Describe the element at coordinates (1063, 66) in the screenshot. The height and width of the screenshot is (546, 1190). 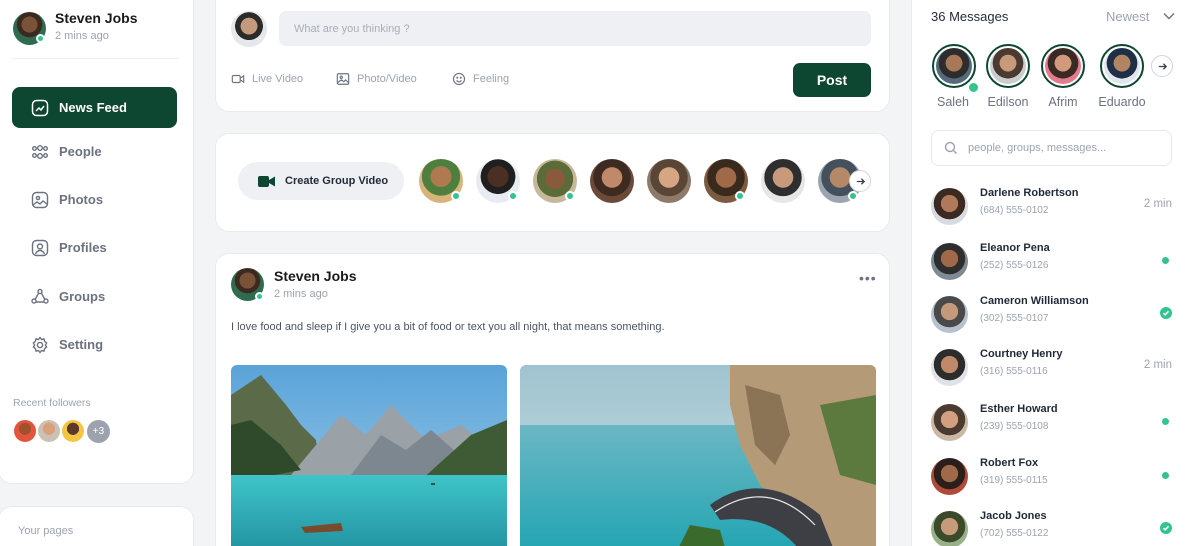
I see `story-avatar-afrim` at that location.